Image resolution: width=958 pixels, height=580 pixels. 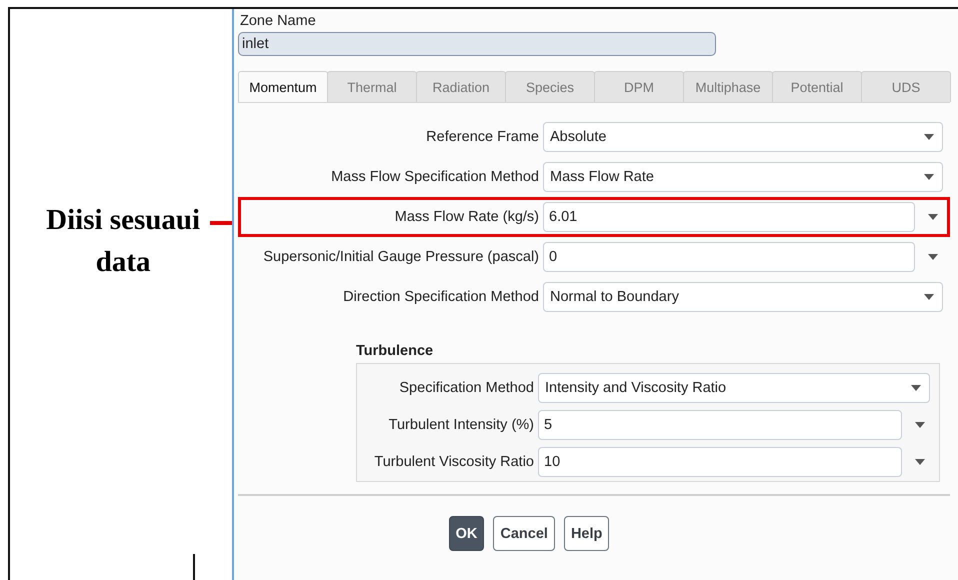 What do you see at coordinates (453, 462) in the screenshot?
I see `field-label: Turbulent Viscosity Ratio` at bounding box center [453, 462].